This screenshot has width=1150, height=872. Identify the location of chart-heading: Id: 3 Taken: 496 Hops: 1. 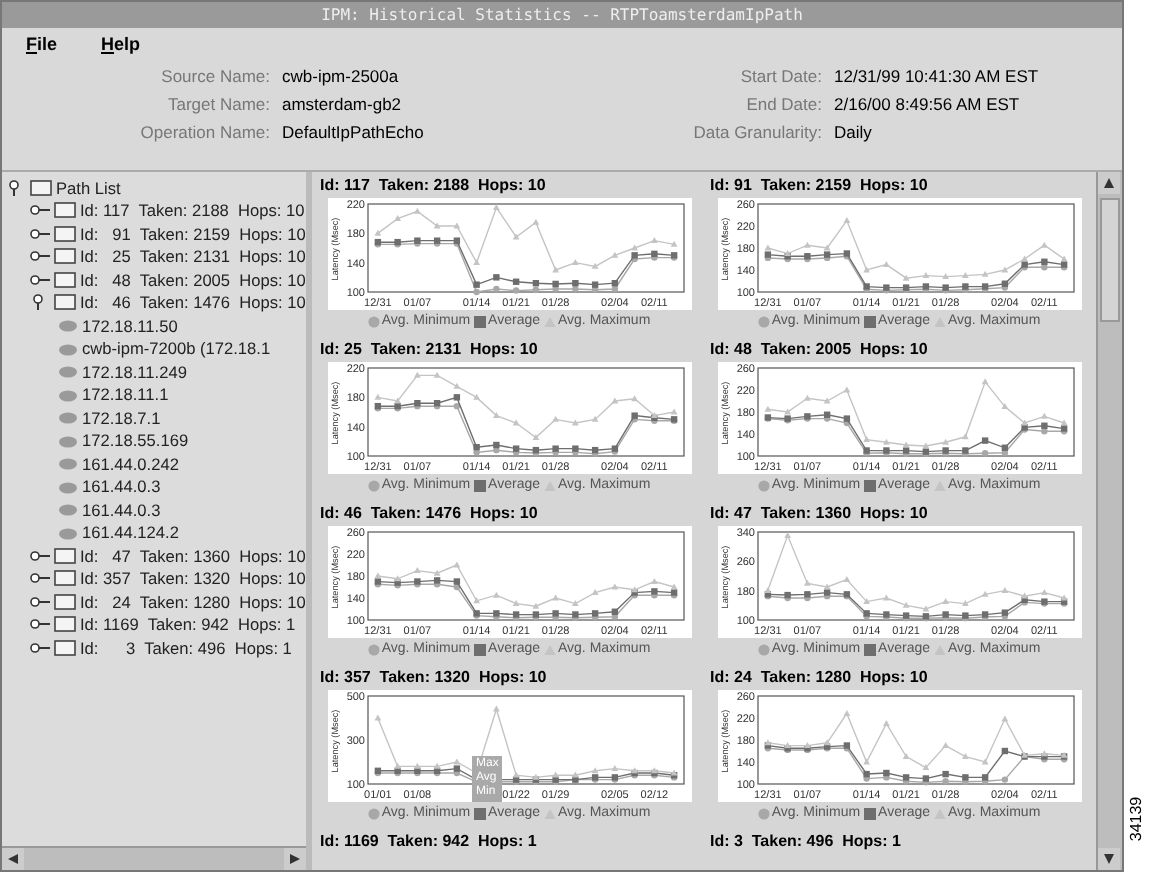
(805, 843).